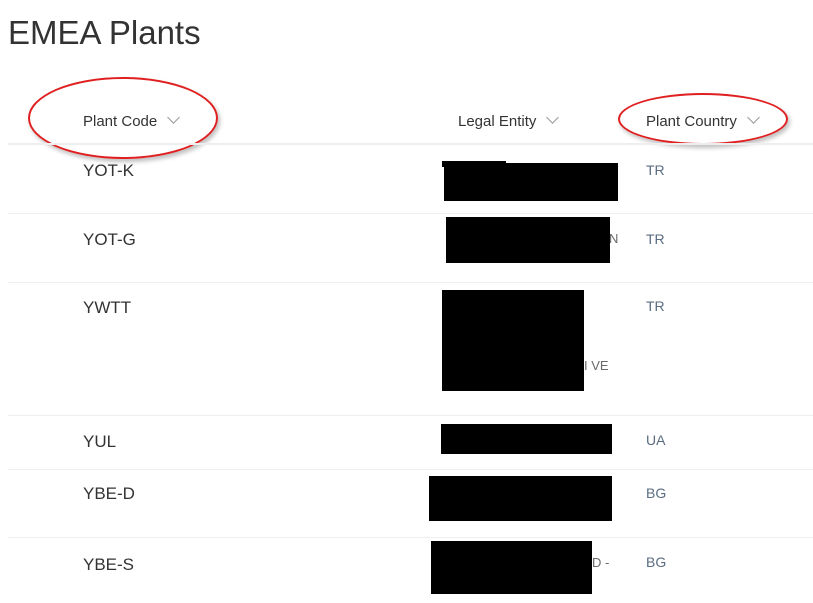  Describe the element at coordinates (596, 365) in the screenshot. I see `legal-entity-cell: I VE` at that location.